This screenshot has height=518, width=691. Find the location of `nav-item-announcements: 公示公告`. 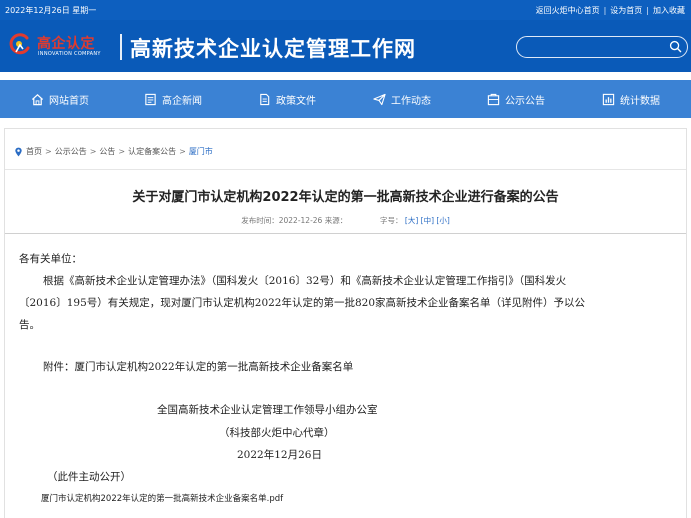

nav-item-announcements: 公示公告 is located at coordinates (516, 99).